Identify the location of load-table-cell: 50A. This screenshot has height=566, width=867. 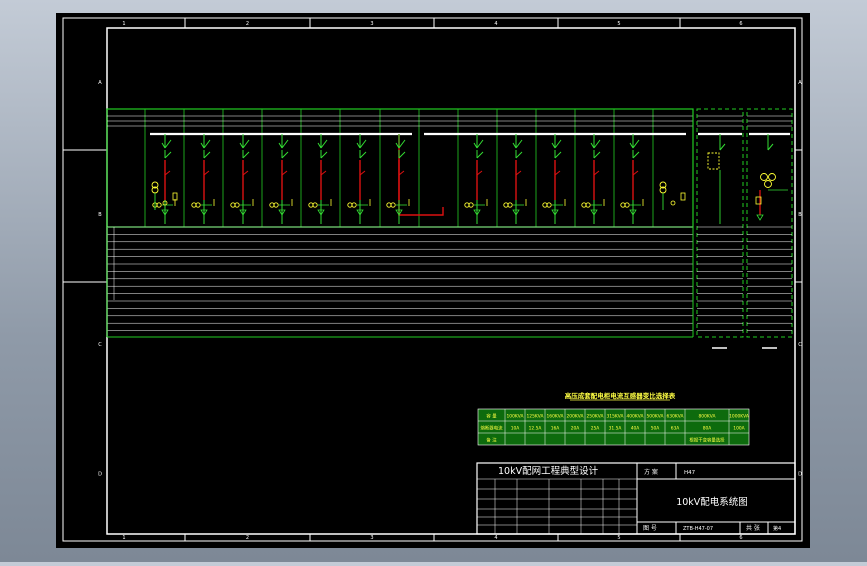
(655, 429).